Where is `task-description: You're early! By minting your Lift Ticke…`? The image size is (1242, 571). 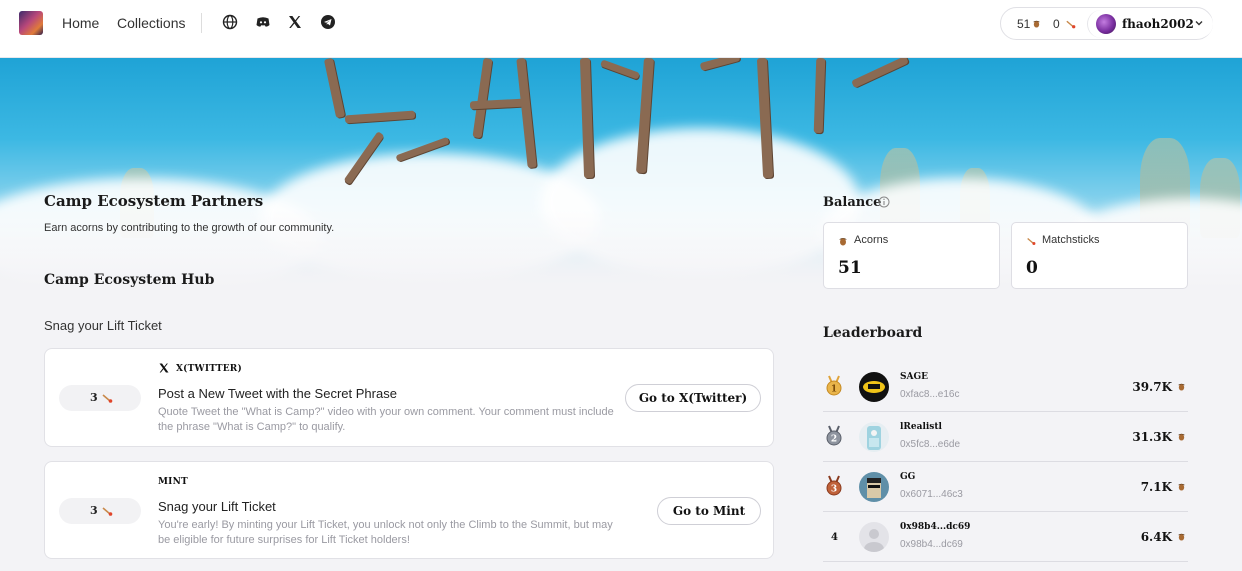
task-description: You're early! By minting your Lift Ticke… is located at coordinates (385, 532).